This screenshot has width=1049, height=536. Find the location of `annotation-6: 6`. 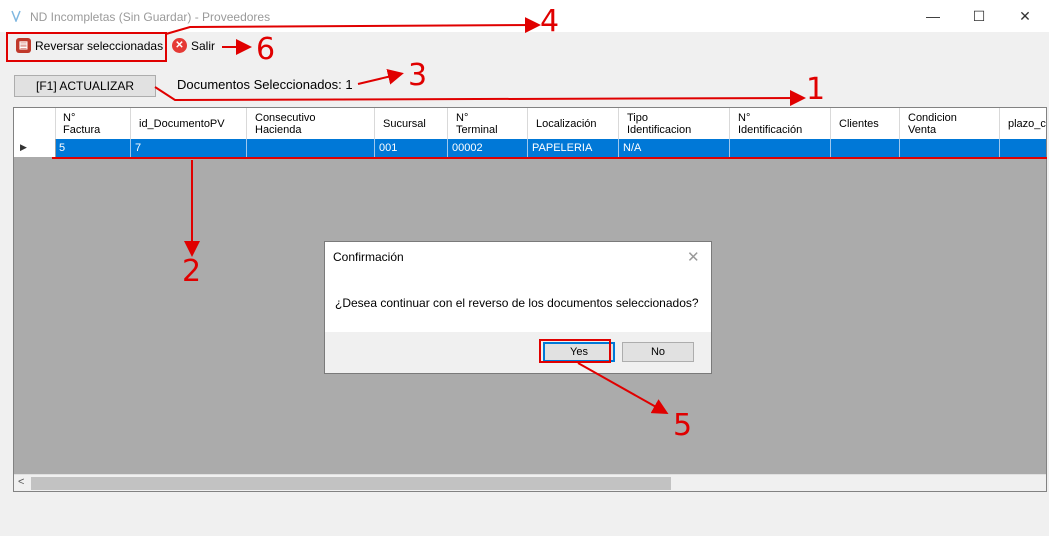

annotation-6: 6 is located at coordinates (266, 49).